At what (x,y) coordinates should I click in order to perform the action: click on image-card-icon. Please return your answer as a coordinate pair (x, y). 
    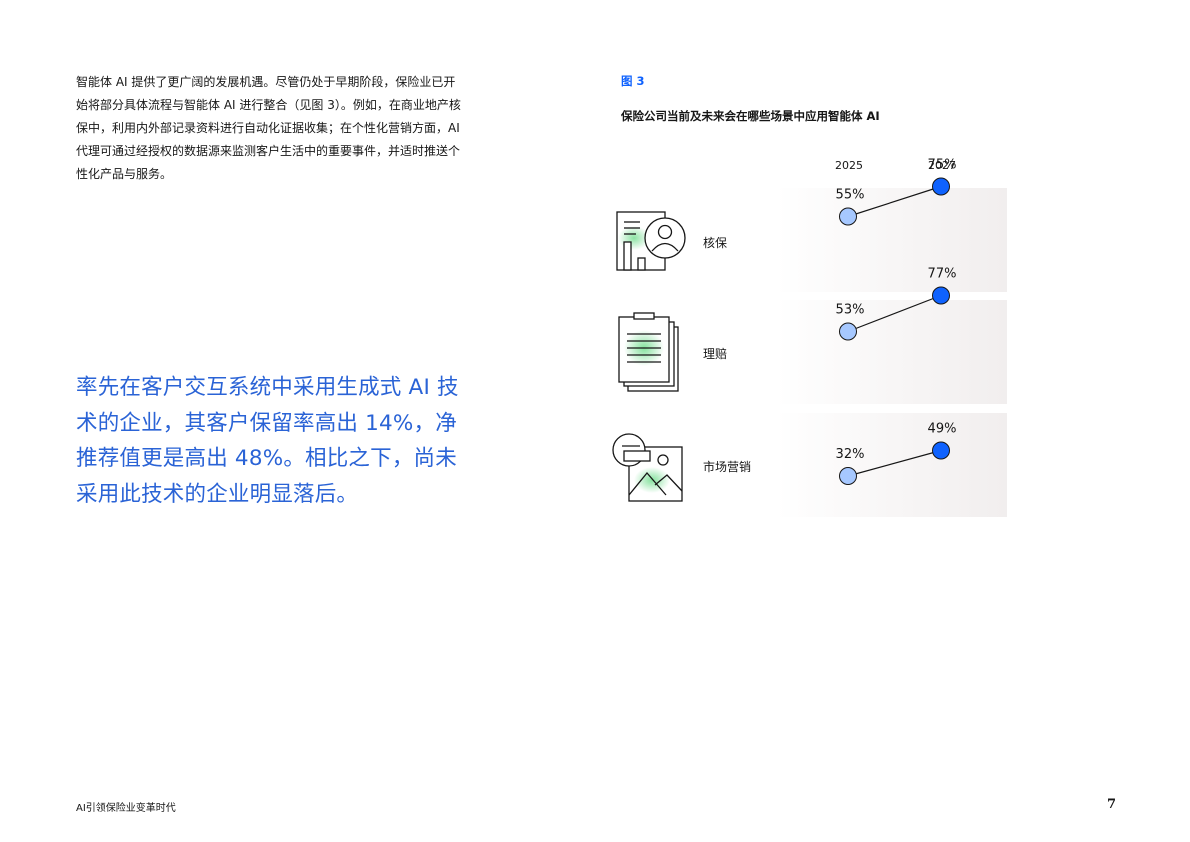
    Looking at the image, I should click on (647, 467).